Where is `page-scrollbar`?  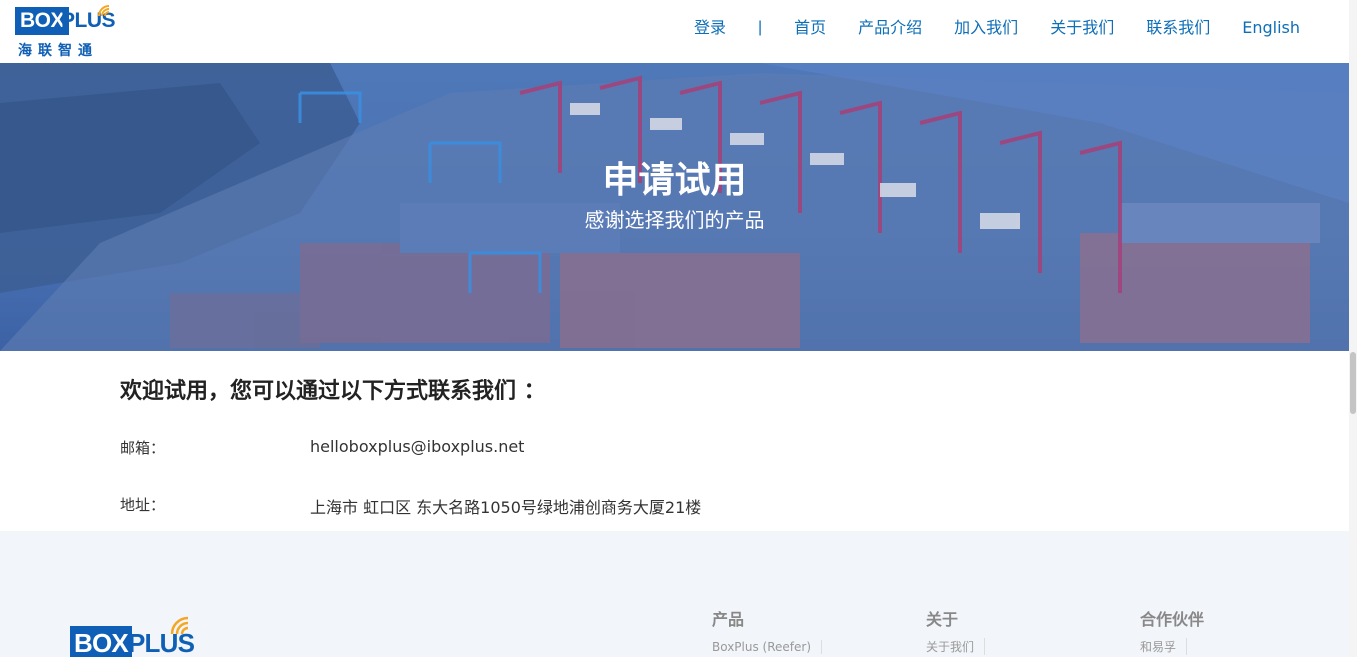
page-scrollbar is located at coordinates (1353, 328).